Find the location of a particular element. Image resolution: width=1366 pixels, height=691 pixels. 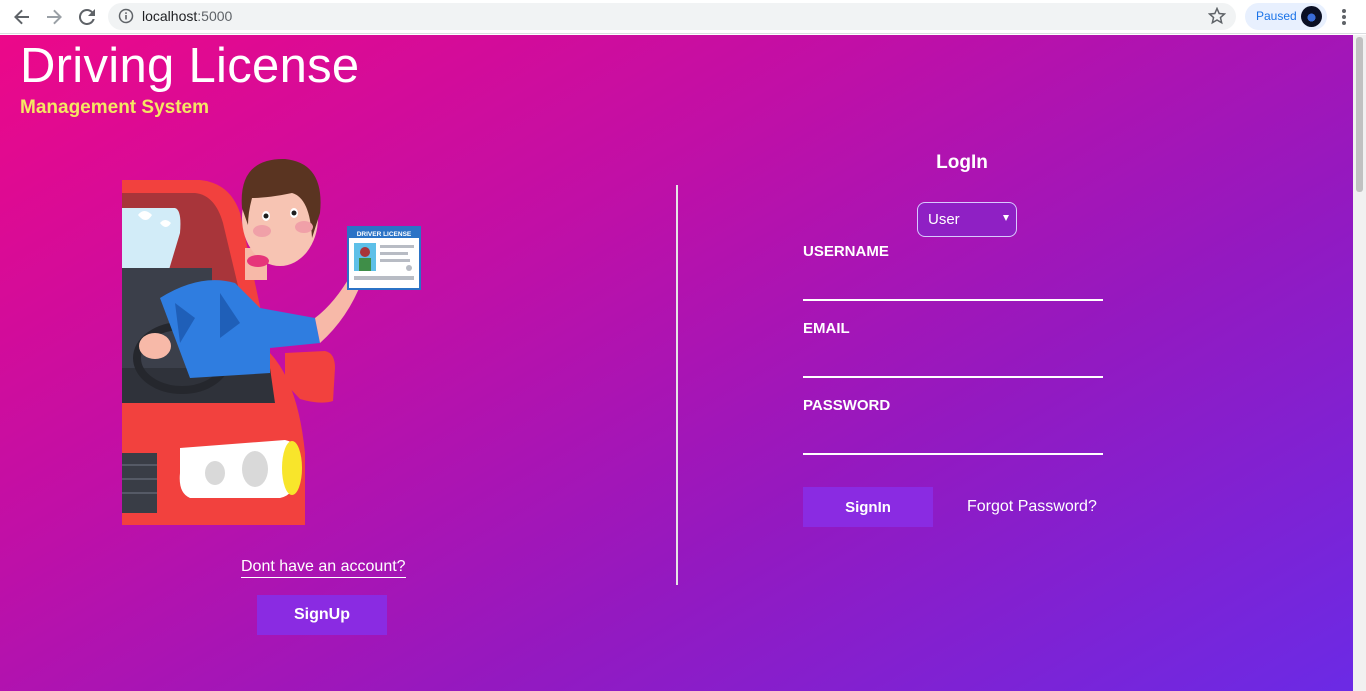

email-label: EMAIL is located at coordinates (826, 328).